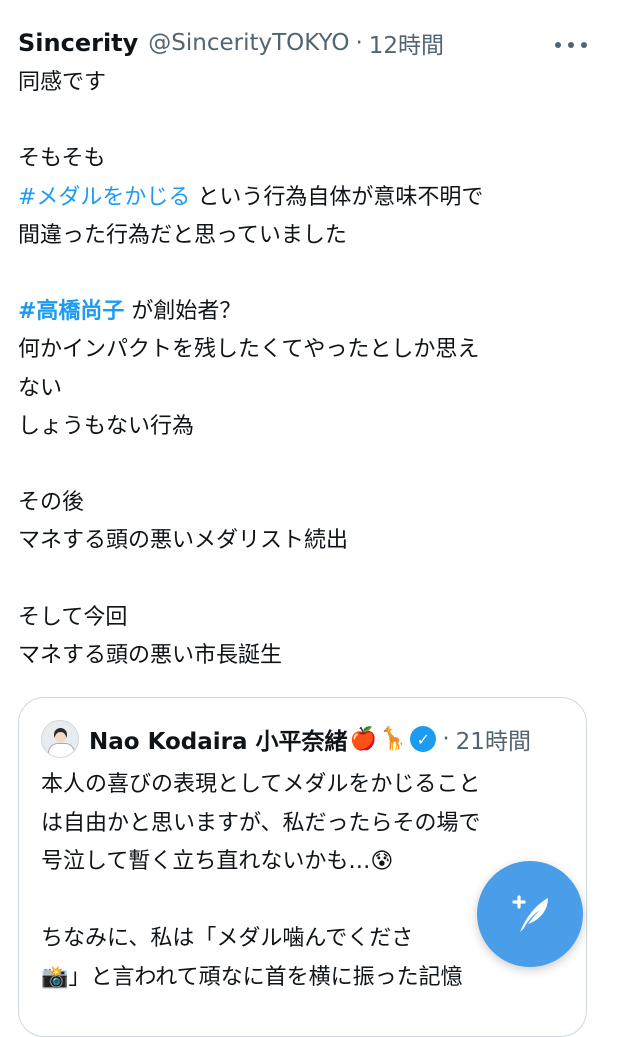 This screenshot has width=621, height=1037. Describe the element at coordinates (261, 784) in the screenshot. I see `quoted-line: 本人の喜びの表現としてメダルをかじること` at that location.